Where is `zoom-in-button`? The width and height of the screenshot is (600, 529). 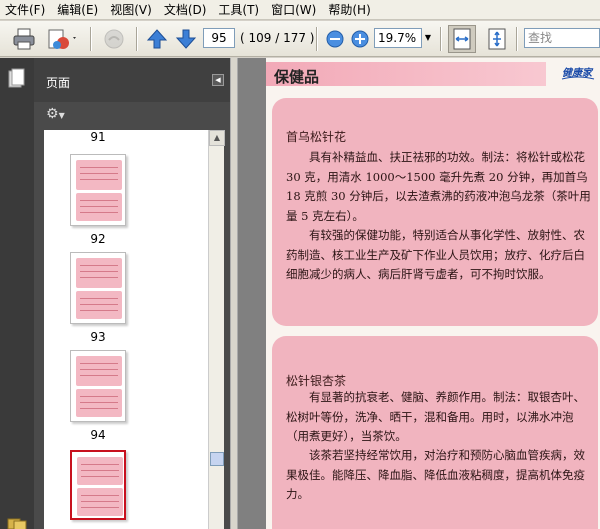 zoom-in-button is located at coordinates (360, 39).